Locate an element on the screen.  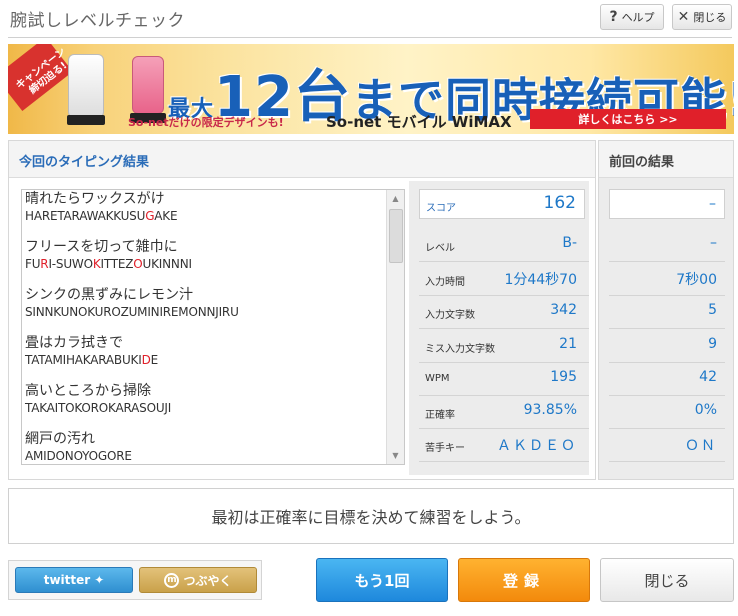
chars-value: 342 is located at coordinates (563, 310).